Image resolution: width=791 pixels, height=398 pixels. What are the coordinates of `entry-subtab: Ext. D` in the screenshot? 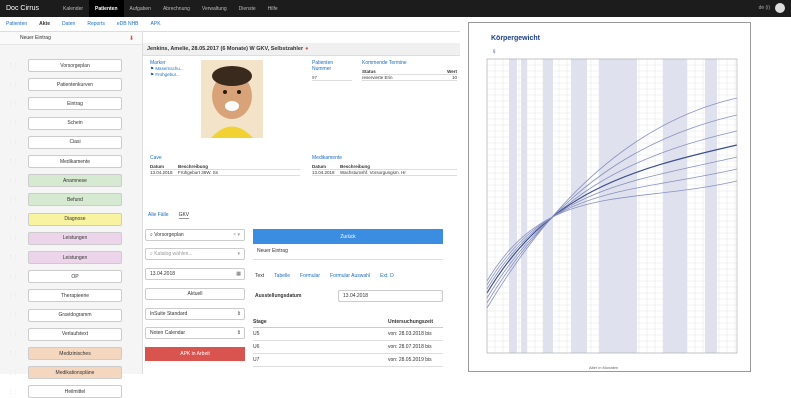 It's located at (387, 276).